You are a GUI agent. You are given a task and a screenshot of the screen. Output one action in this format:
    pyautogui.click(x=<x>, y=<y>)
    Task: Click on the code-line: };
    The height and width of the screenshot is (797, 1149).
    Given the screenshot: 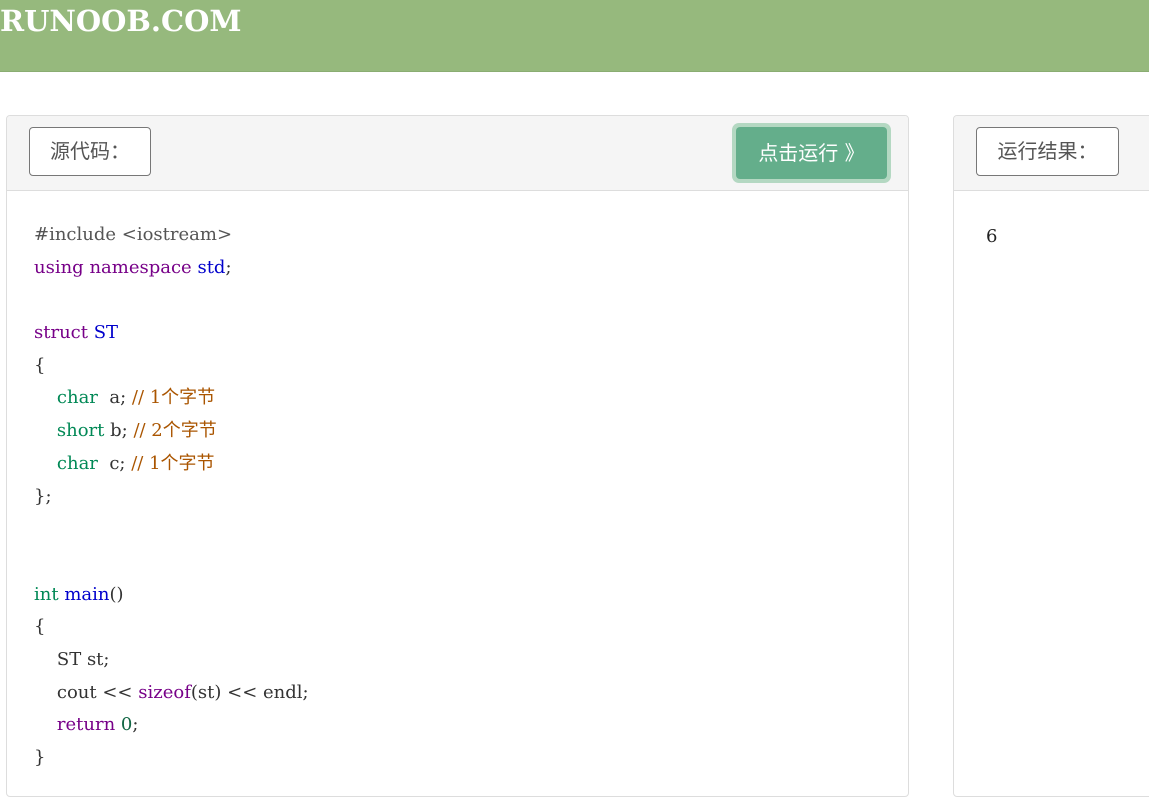 What is the action you would take?
    pyautogui.click(x=171, y=497)
    